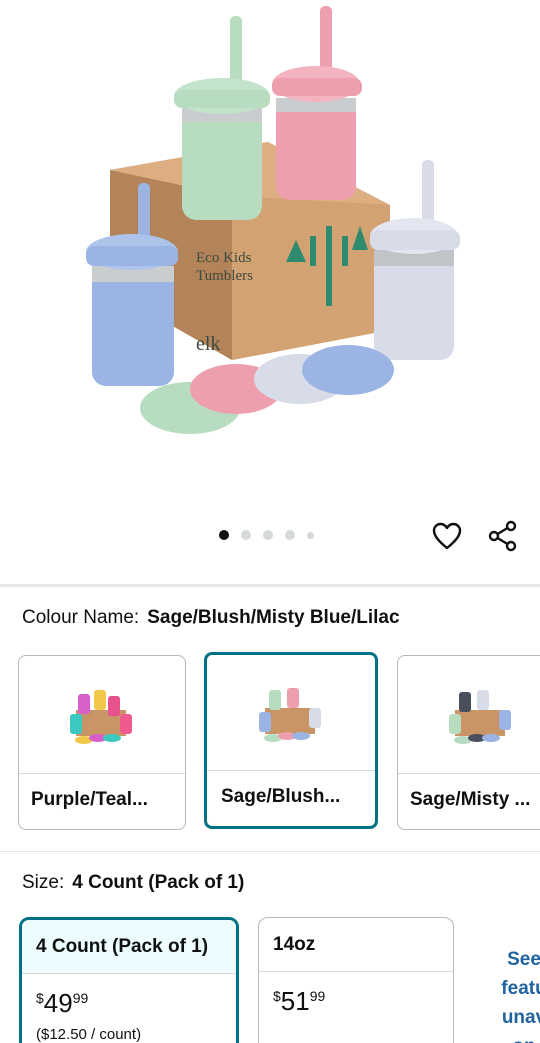  Describe the element at coordinates (62, 1003) in the screenshot. I see `size-option-price: $4999` at that location.